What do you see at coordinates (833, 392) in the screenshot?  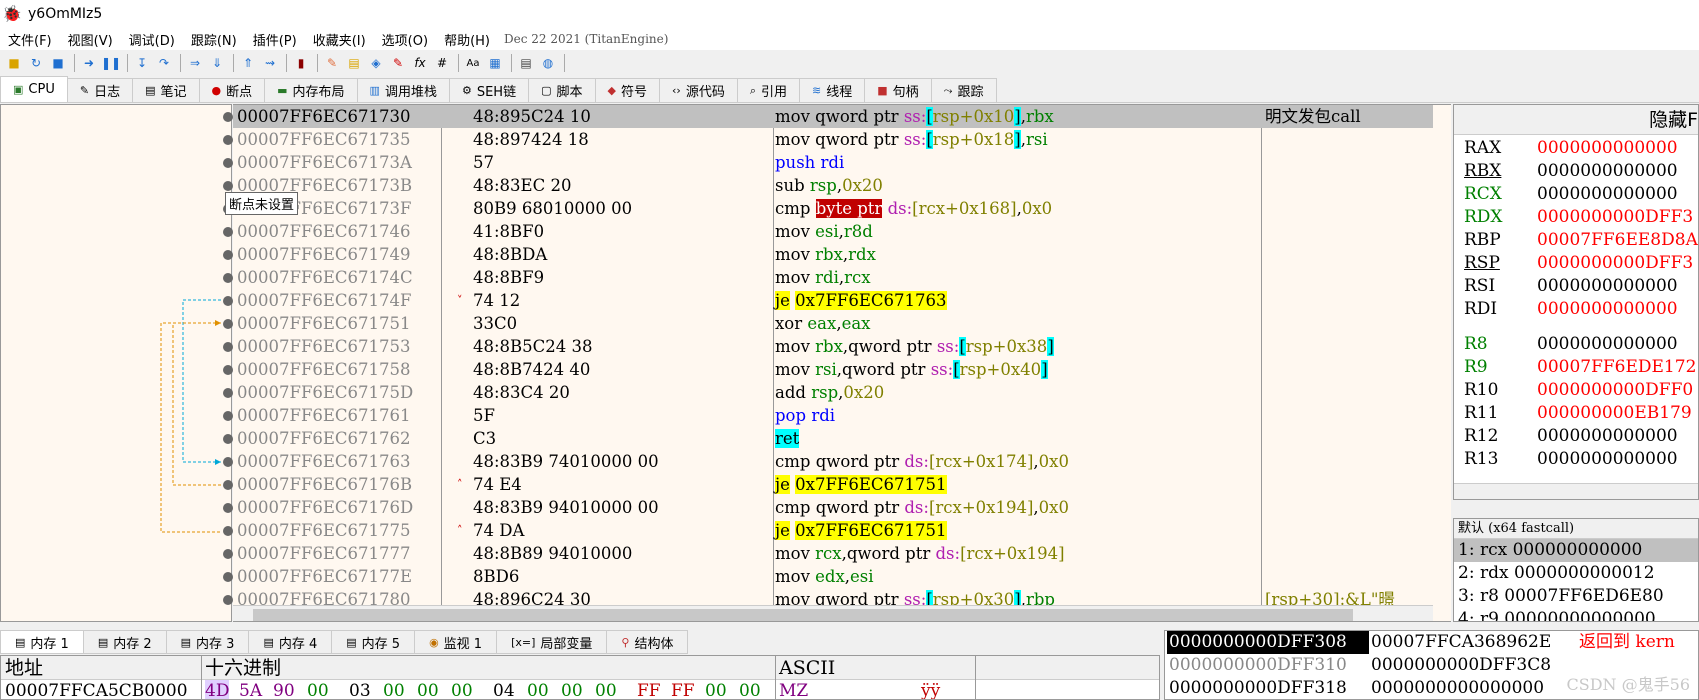 I see `disasm-row: 00007FF6EC67175D 48:83C4 20 add rsp,0x20` at bounding box center [833, 392].